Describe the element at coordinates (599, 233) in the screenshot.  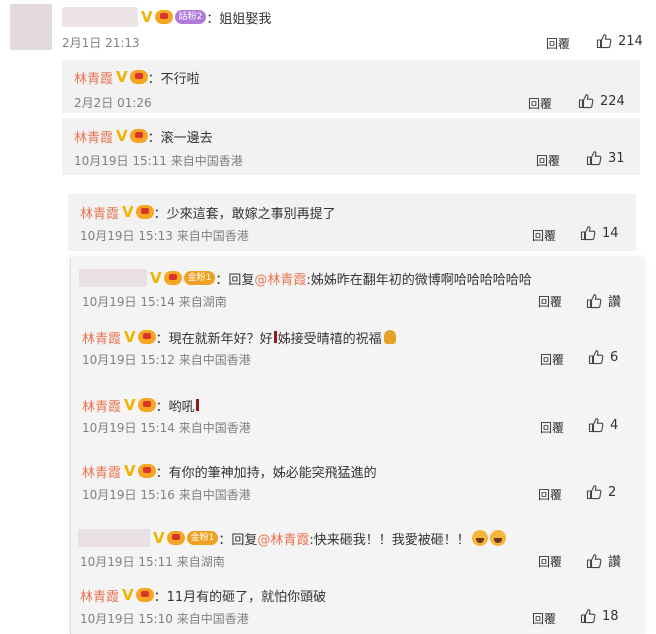
I see `like-button: 14` at that location.